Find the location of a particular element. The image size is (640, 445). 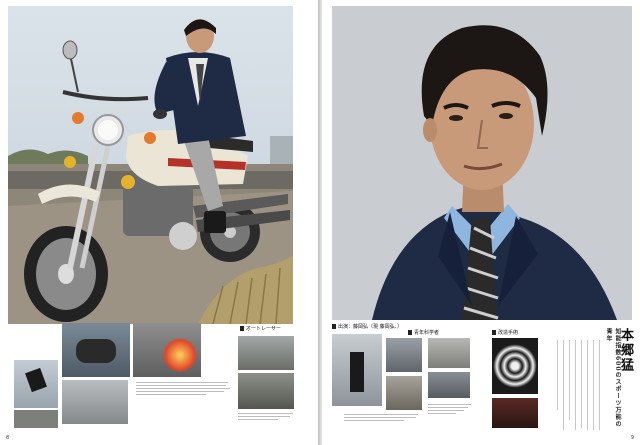

photo-surgery-table is located at coordinates (515, 413).